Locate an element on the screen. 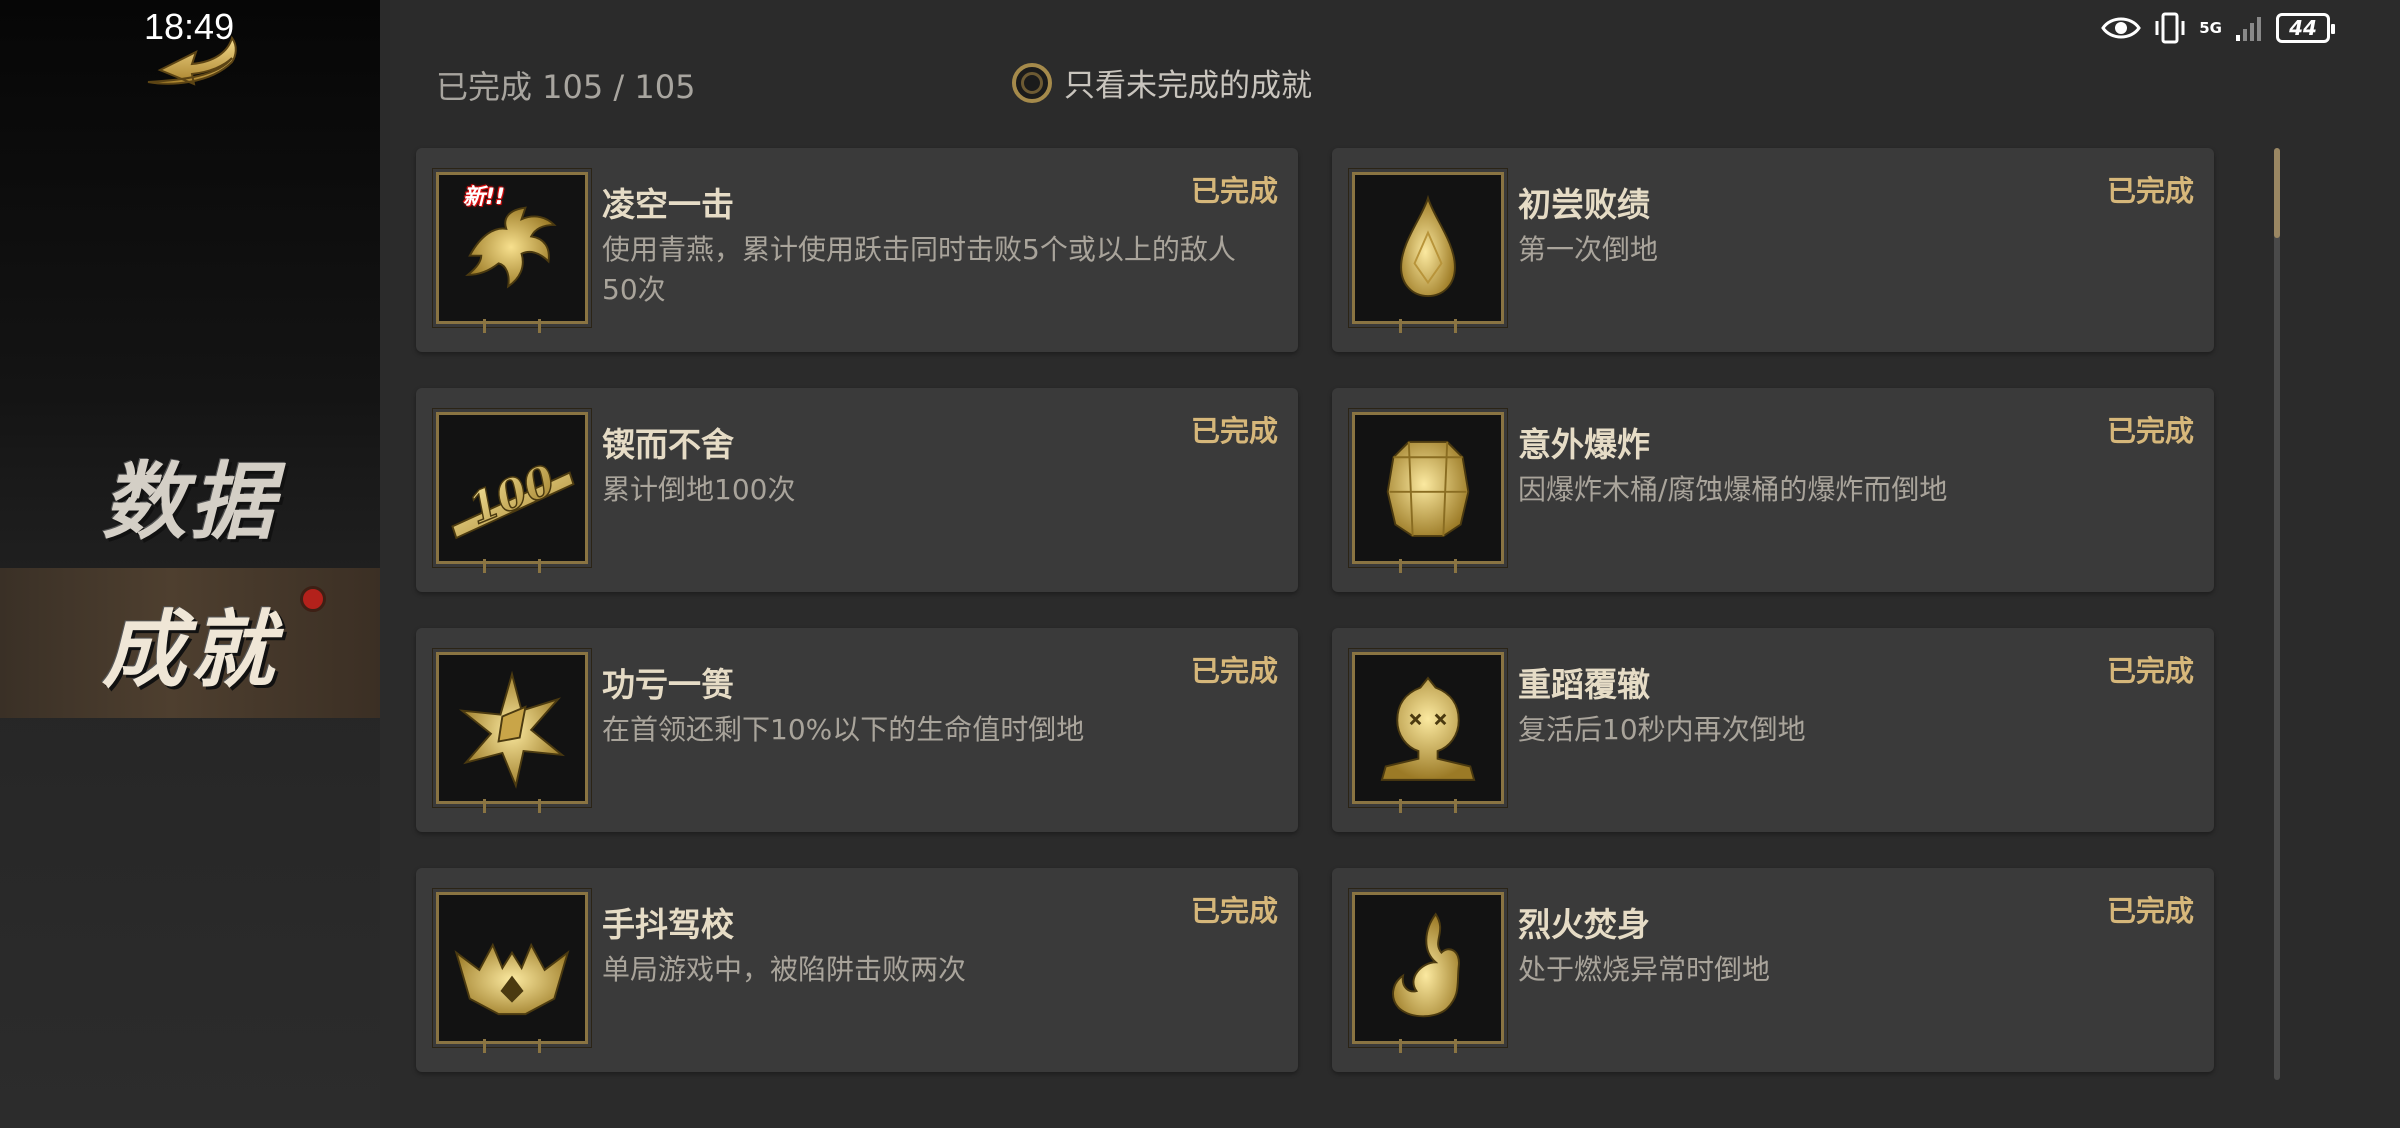 This screenshot has height=1128, width=2400. eye-icon is located at coordinates (2121, 28).